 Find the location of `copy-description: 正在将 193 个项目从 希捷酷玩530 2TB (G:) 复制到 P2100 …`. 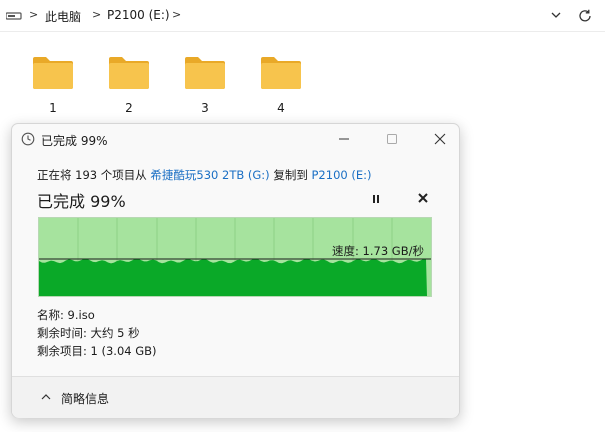

copy-description: 正在将 193 个项目从 希捷酷玩530 2TB (G:) 复制到 P2100 … is located at coordinates (204, 175).